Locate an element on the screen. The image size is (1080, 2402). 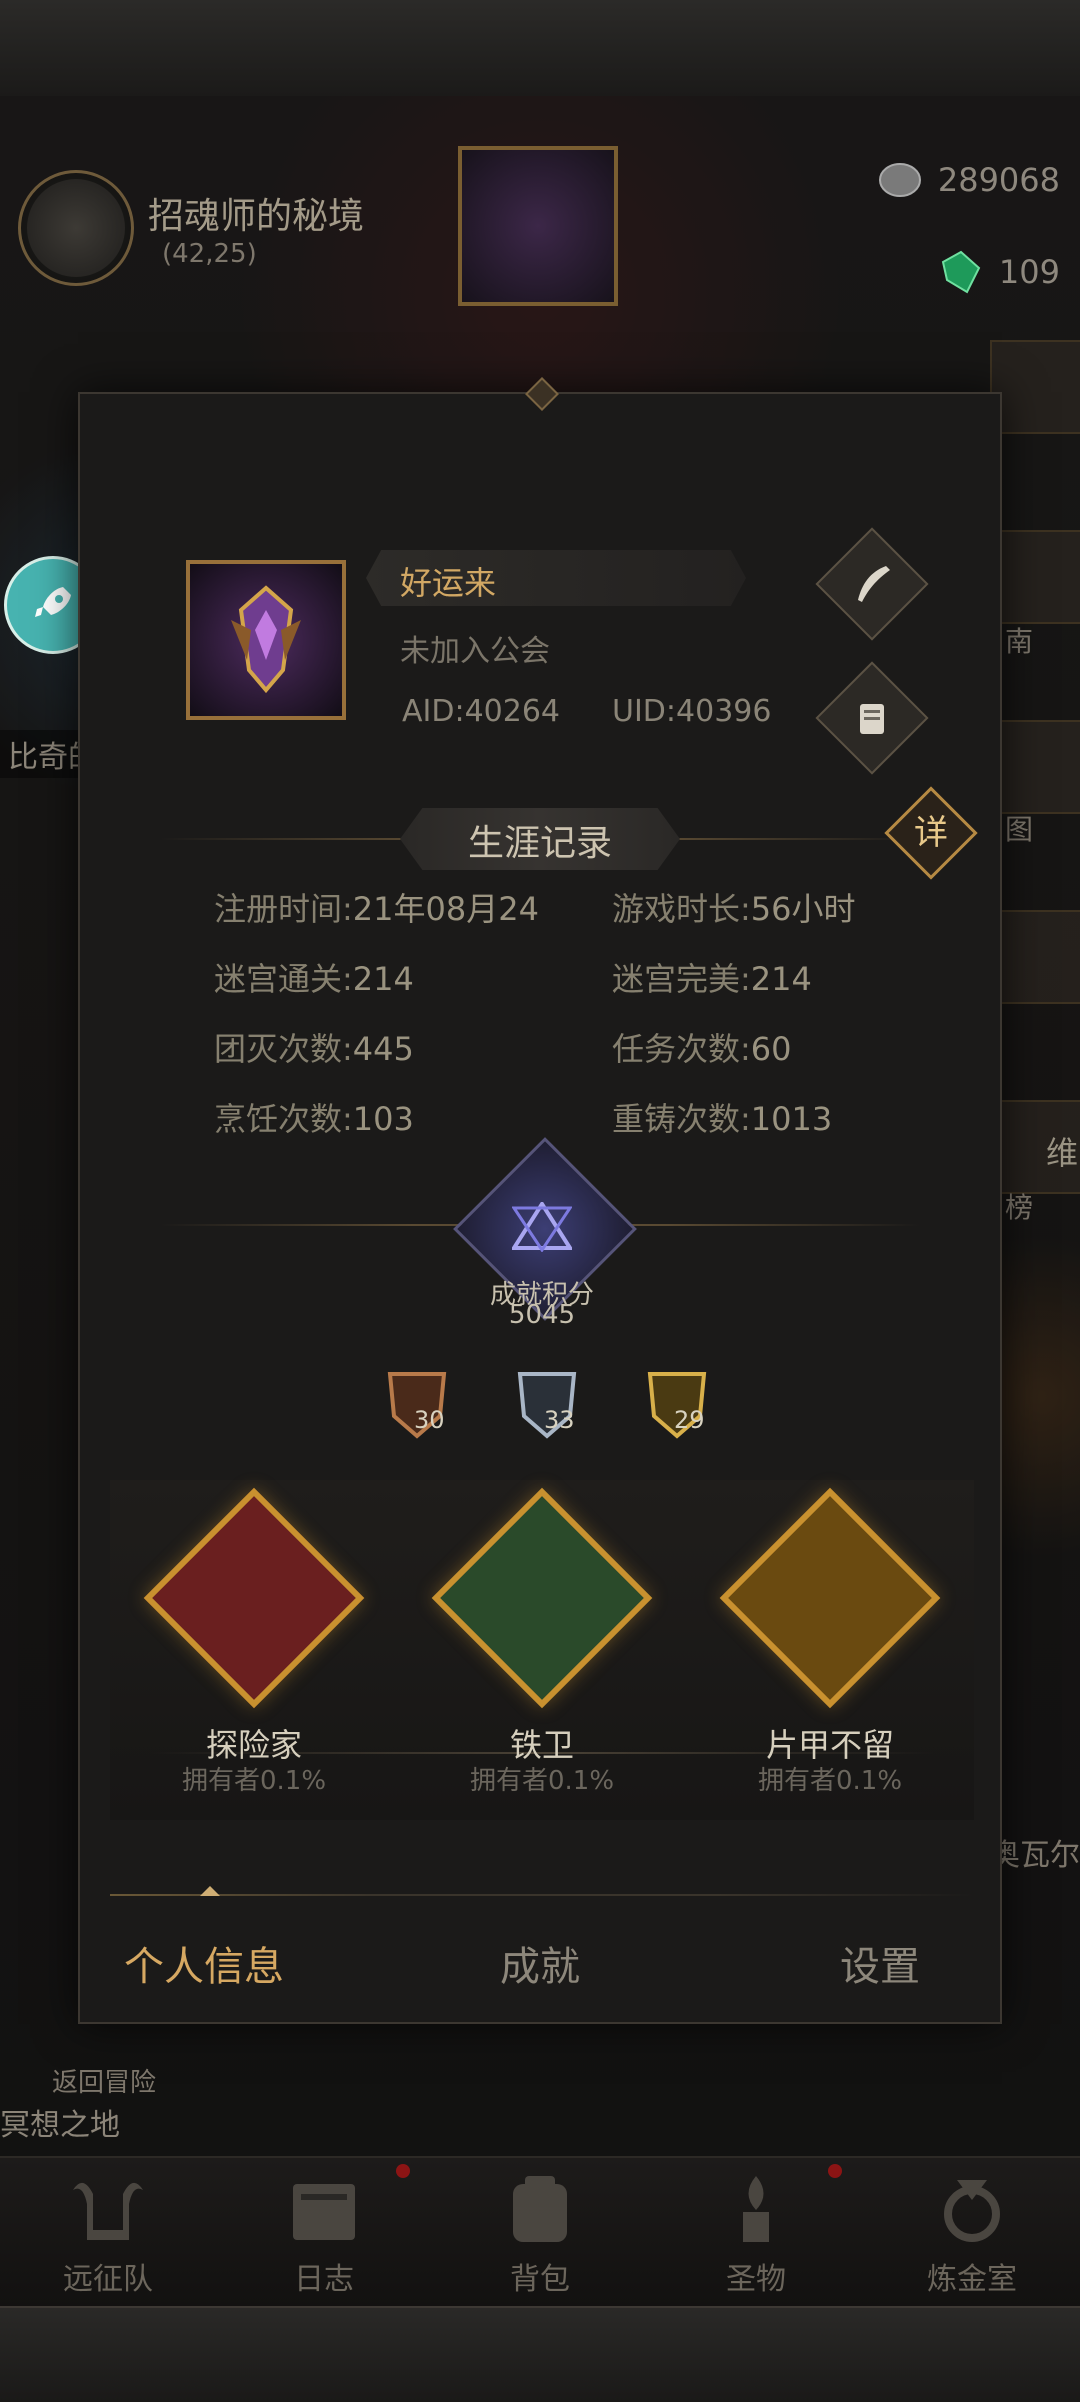
bottom-frame is located at coordinates (540, 2354).